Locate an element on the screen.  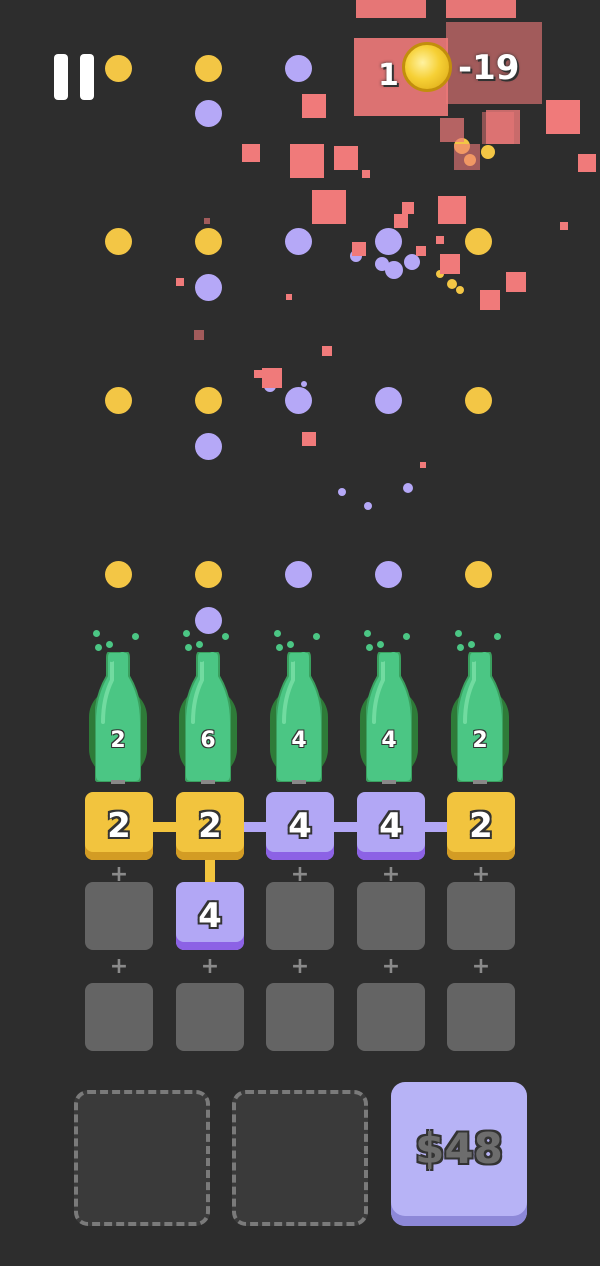
coin-icon is located at coordinates (427, 67).